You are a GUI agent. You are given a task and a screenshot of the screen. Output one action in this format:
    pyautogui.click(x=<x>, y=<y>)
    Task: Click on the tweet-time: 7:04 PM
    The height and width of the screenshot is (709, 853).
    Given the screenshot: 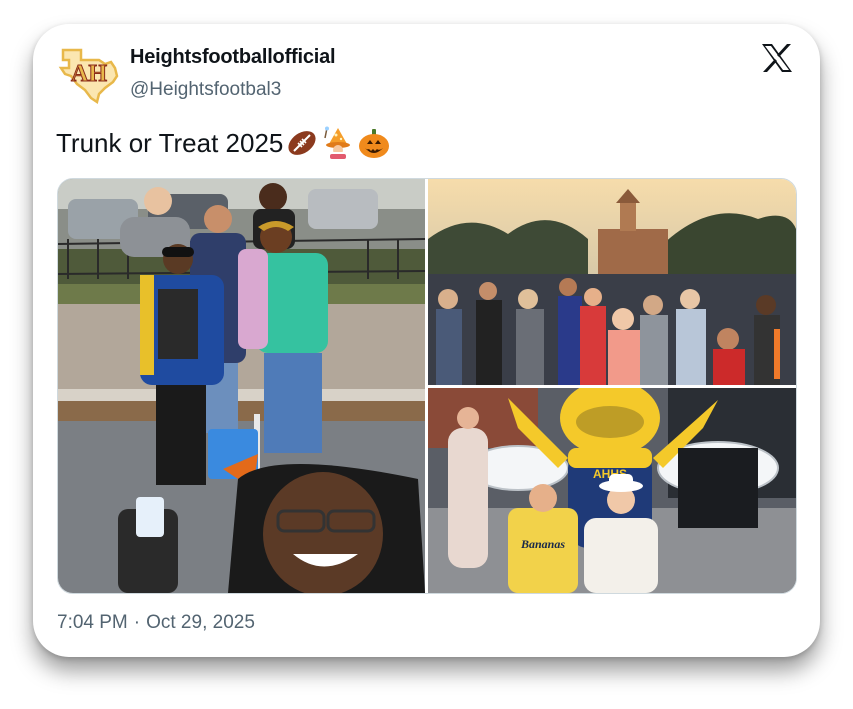 What is the action you would take?
    pyautogui.click(x=92, y=622)
    